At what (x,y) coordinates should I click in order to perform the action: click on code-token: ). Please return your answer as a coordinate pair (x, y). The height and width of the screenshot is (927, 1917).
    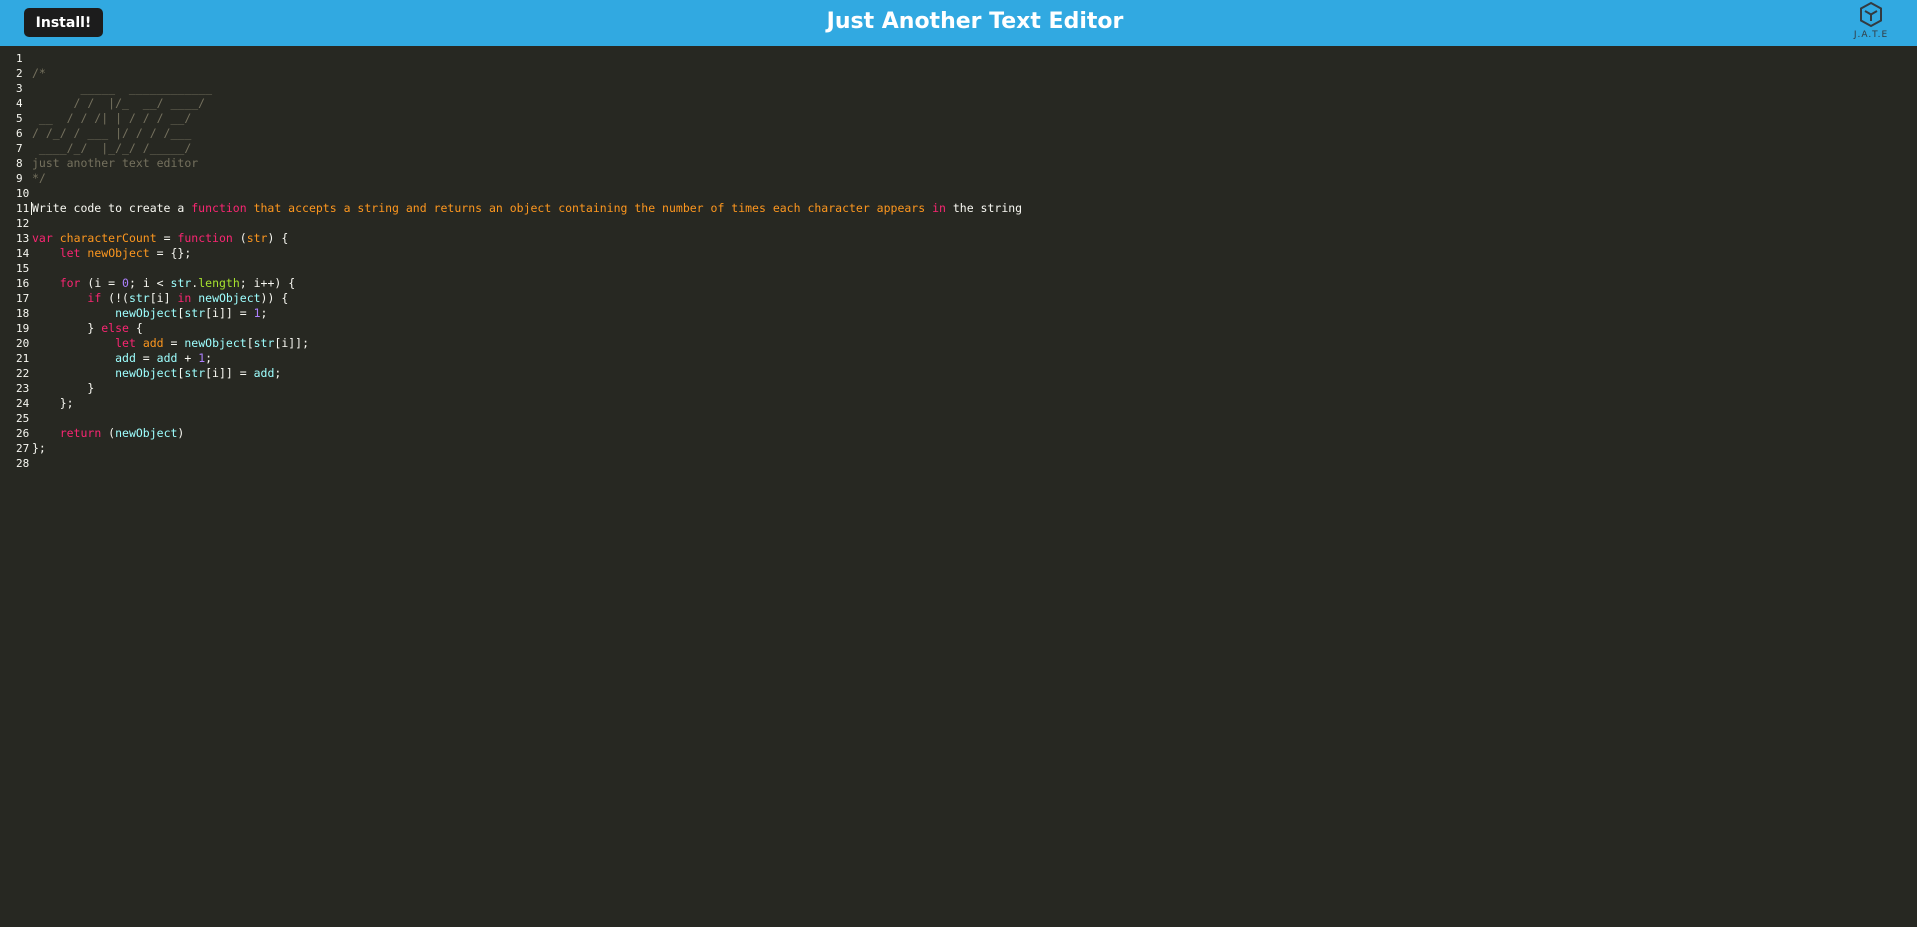
    Looking at the image, I should click on (181, 433).